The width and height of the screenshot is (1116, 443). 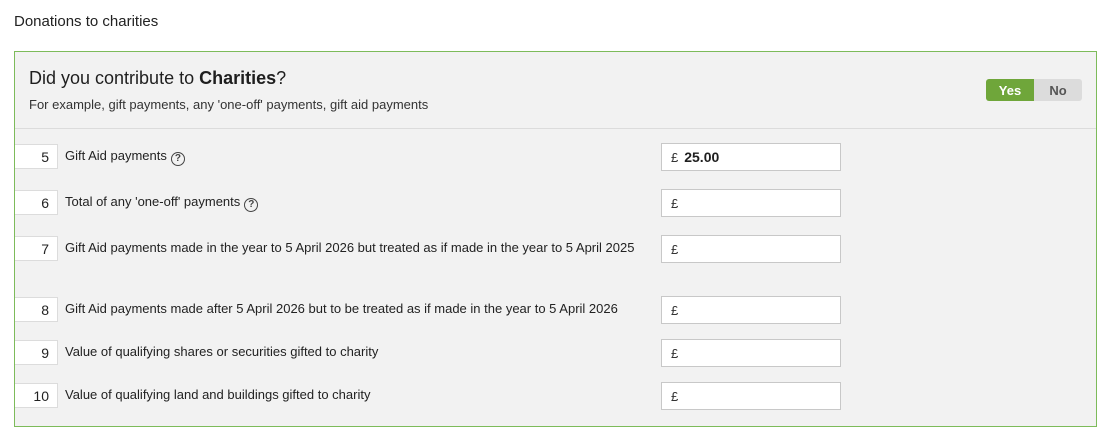 I want to click on box-number: 6, so click(x=36, y=202).